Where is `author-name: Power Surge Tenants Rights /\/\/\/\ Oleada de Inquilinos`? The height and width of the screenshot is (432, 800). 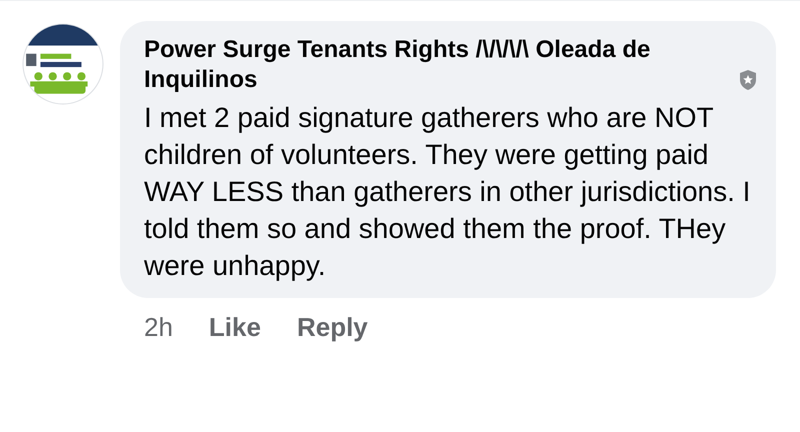 author-name: Power Surge Tenants Rights /\/\/\/\ Oleada de Inquilinos is located at coordinates (424, 65).